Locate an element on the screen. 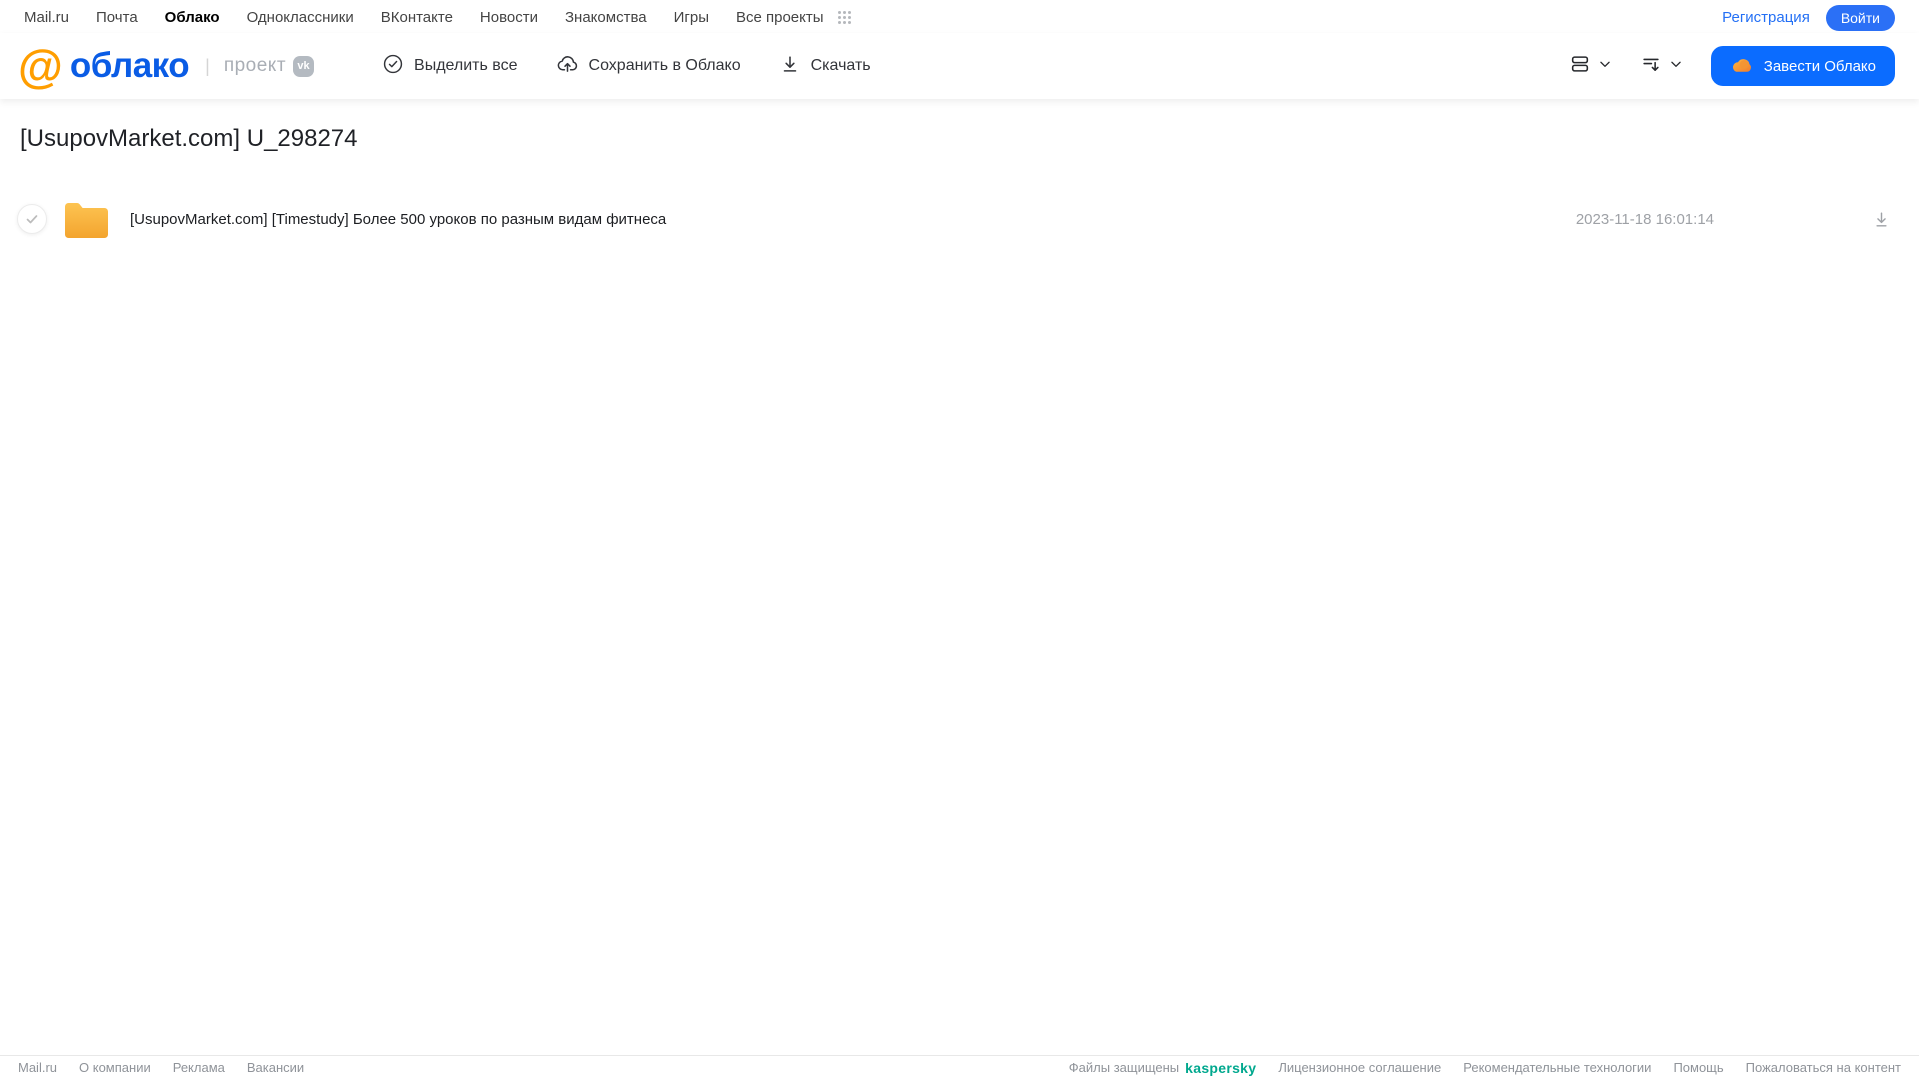 The height and width of the screenshot is (1079, 1919). download-icon is located at coordinates (790, 66).